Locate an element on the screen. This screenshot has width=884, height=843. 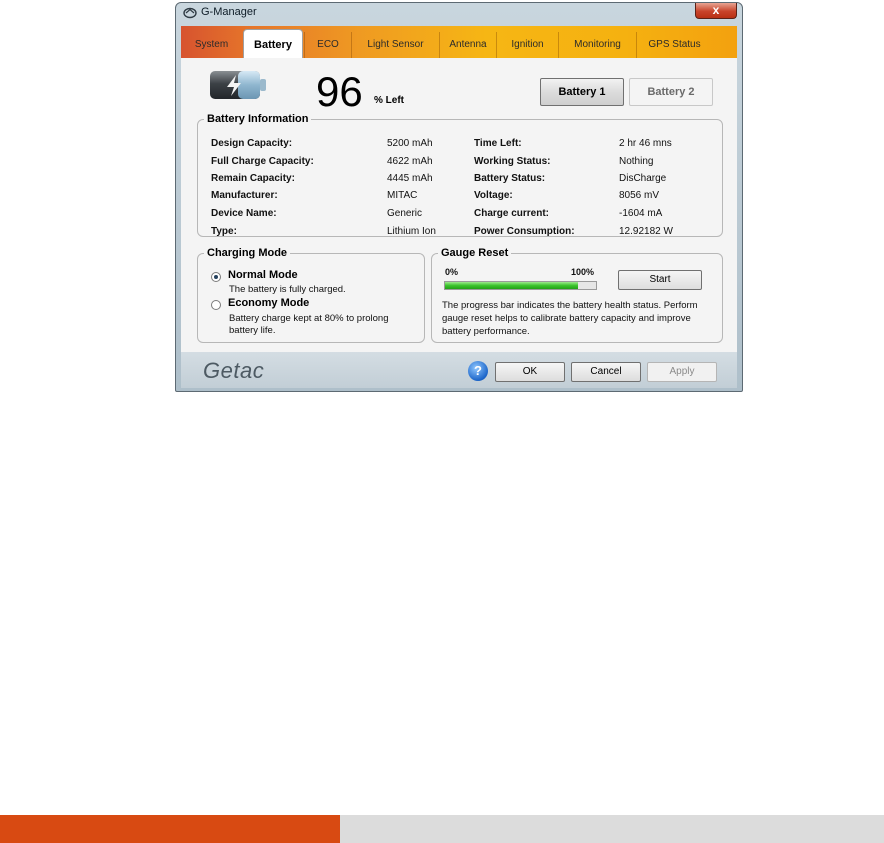
manufacturer-label: Manufacturer: is located at coordinates (244, 195).